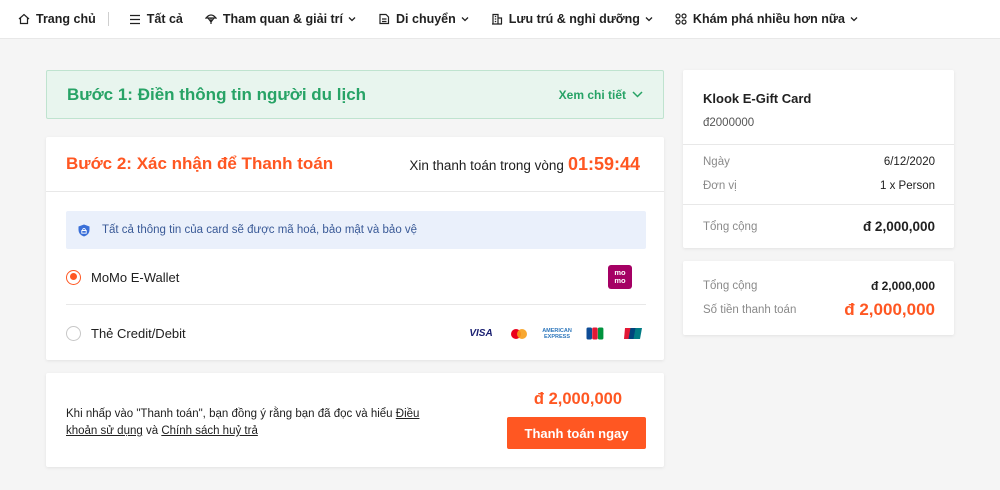 The image size is (1000, 490). I want to click on payment-timer: Xin thanh toán trong vòng 01:59:44, so click(524, 164).